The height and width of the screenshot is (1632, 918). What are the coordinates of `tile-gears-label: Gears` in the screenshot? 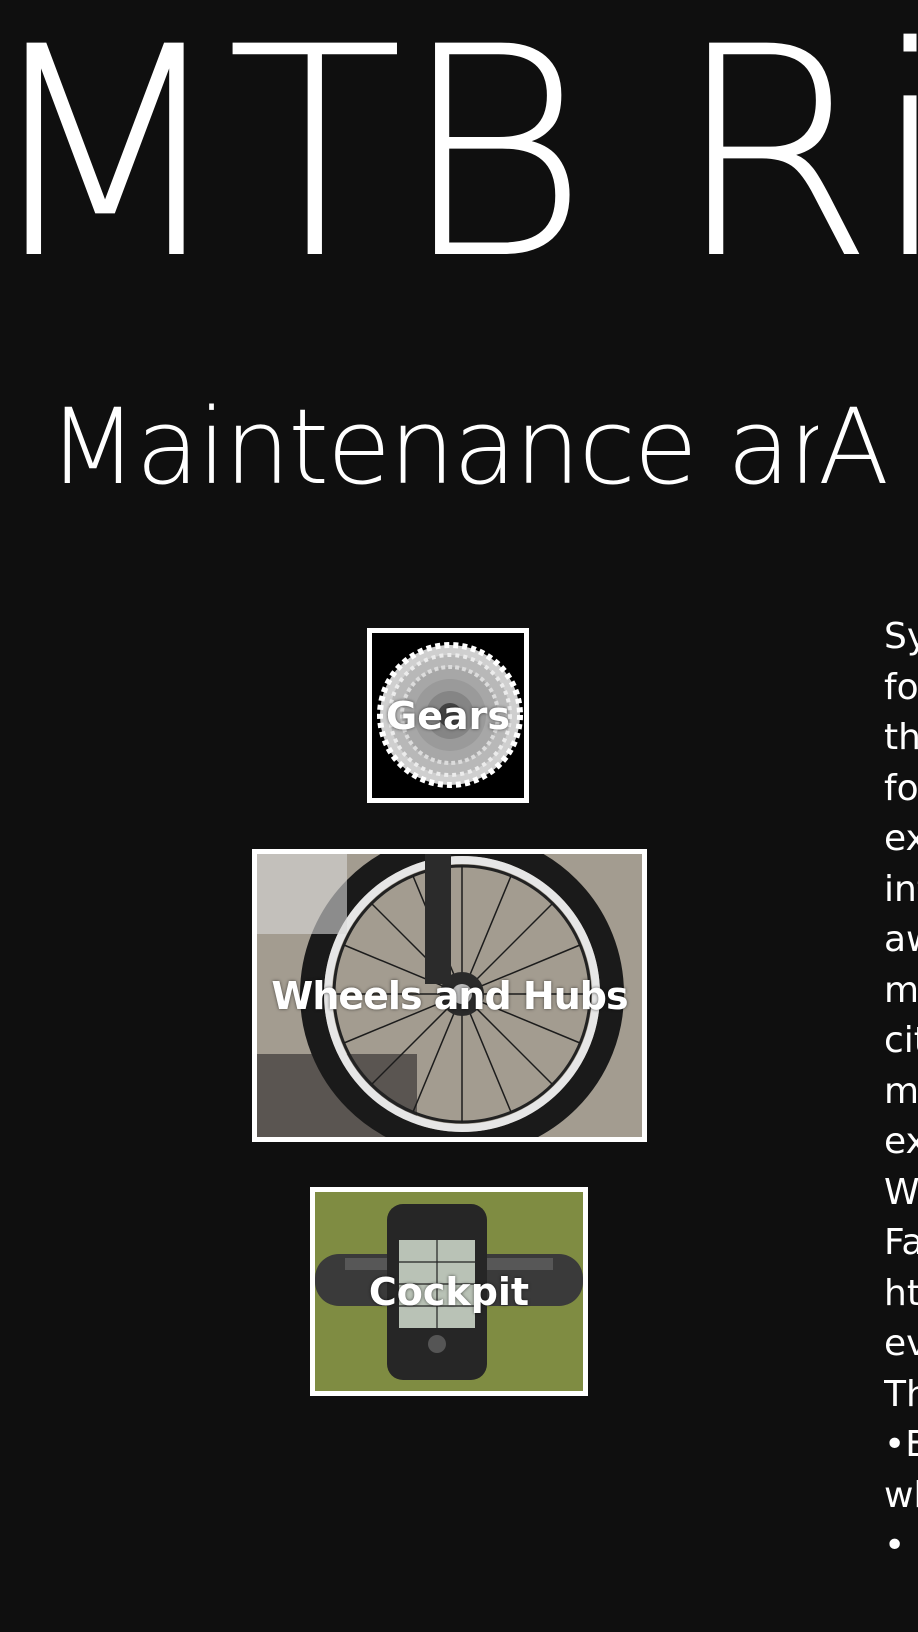 It's located at (448, 715).